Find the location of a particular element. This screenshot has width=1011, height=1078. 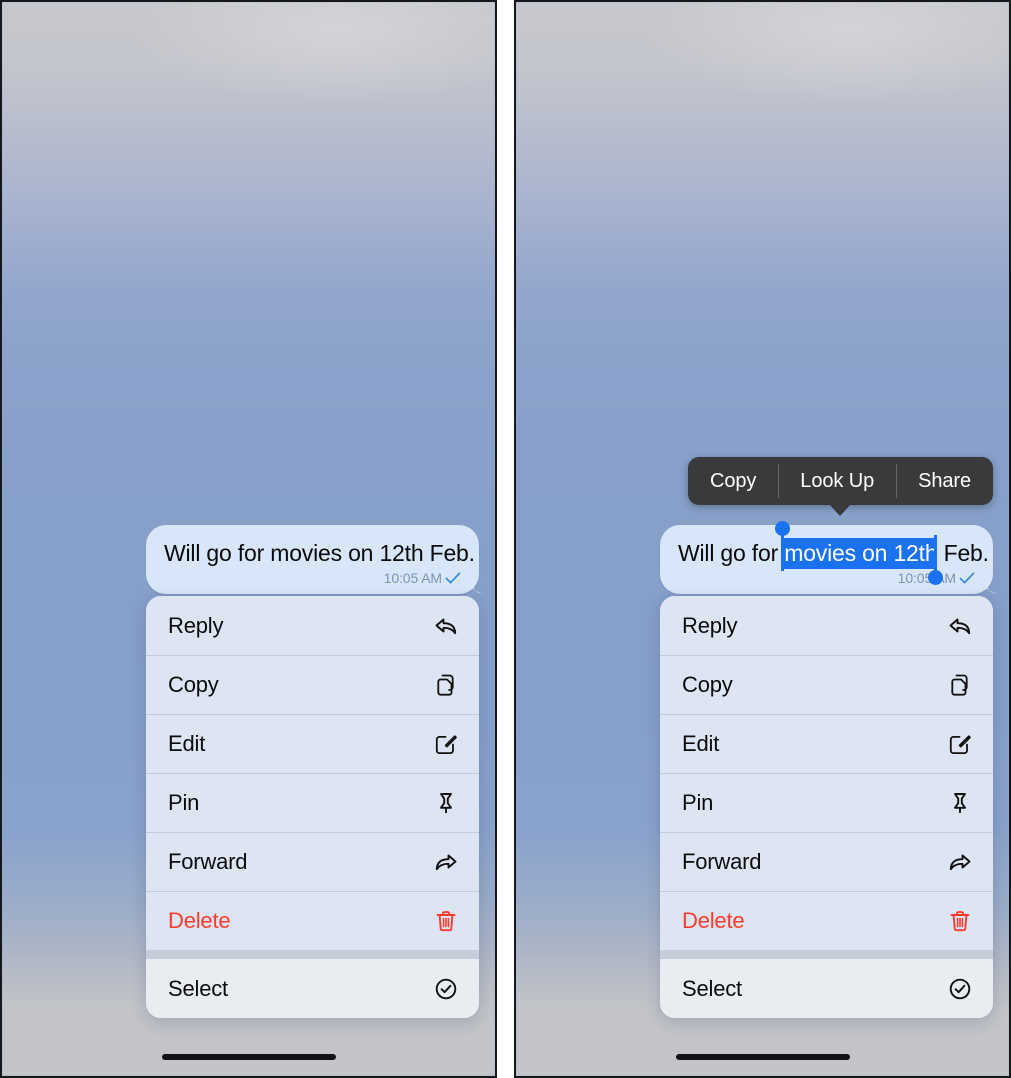

toolbar-copy-button: Copy is located at coordinates (733, 481).